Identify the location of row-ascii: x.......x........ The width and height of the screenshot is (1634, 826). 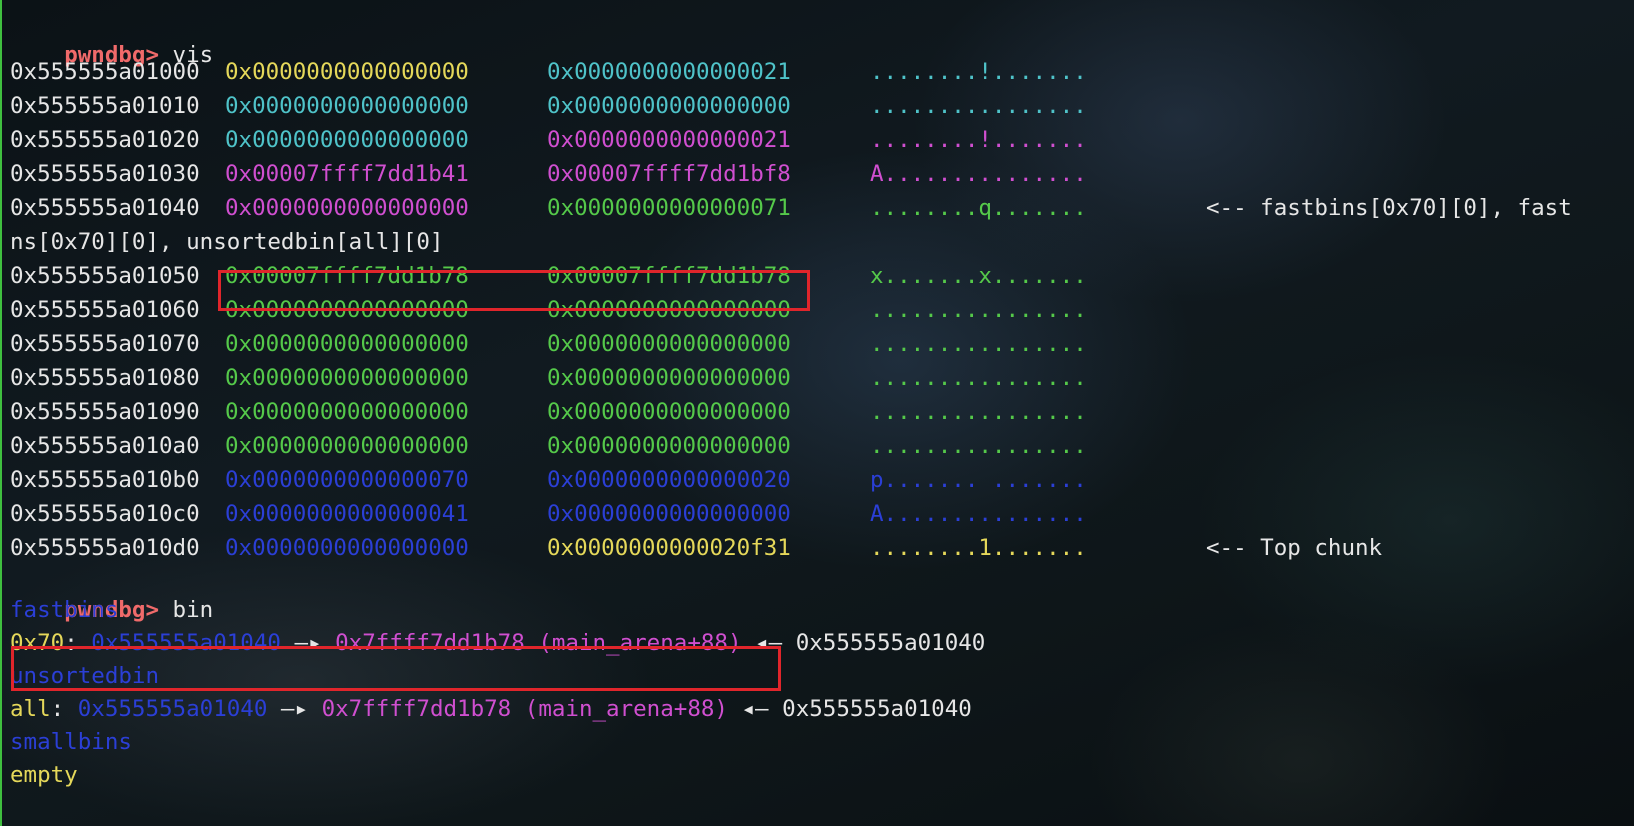
(978, 276).